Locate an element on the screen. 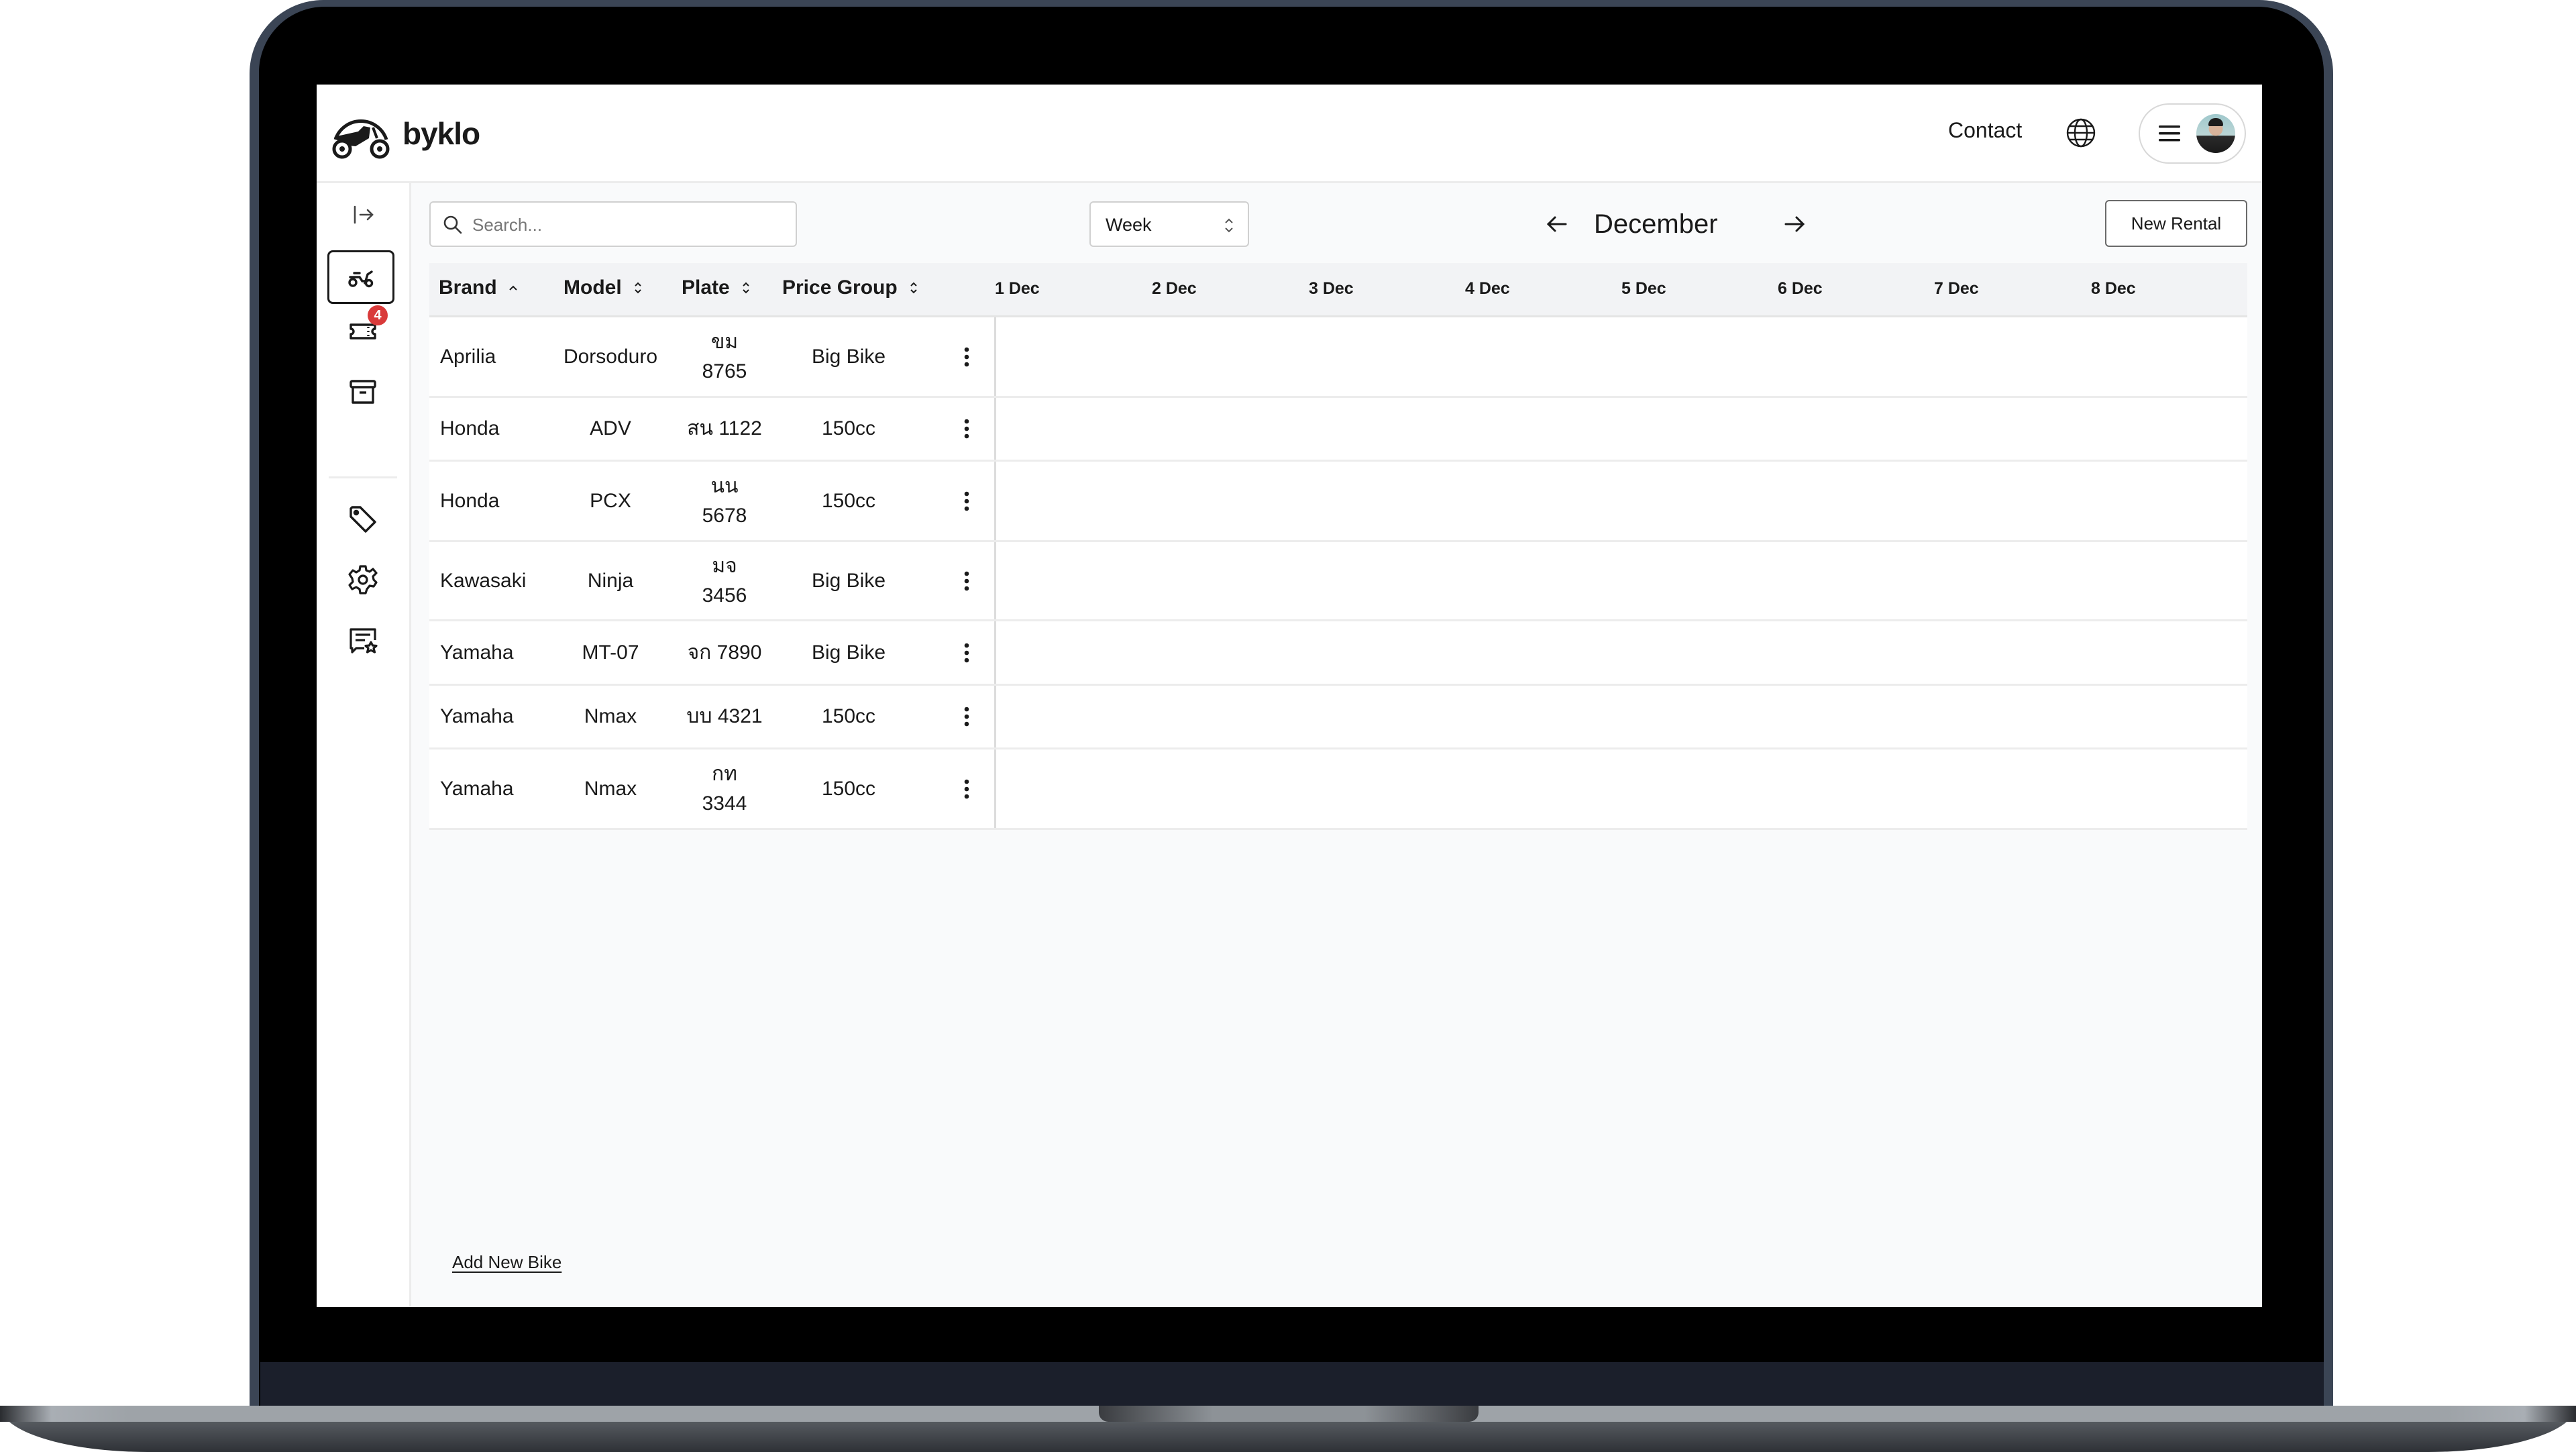 Image resolution: width=2576 pixels, height=1452 pixels. column-label: Plate is located at coordinates (706, 288).